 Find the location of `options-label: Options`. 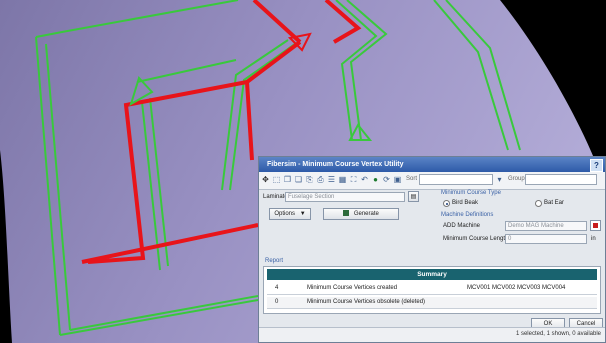

options-label: Options is located at coordinates (285, 214).